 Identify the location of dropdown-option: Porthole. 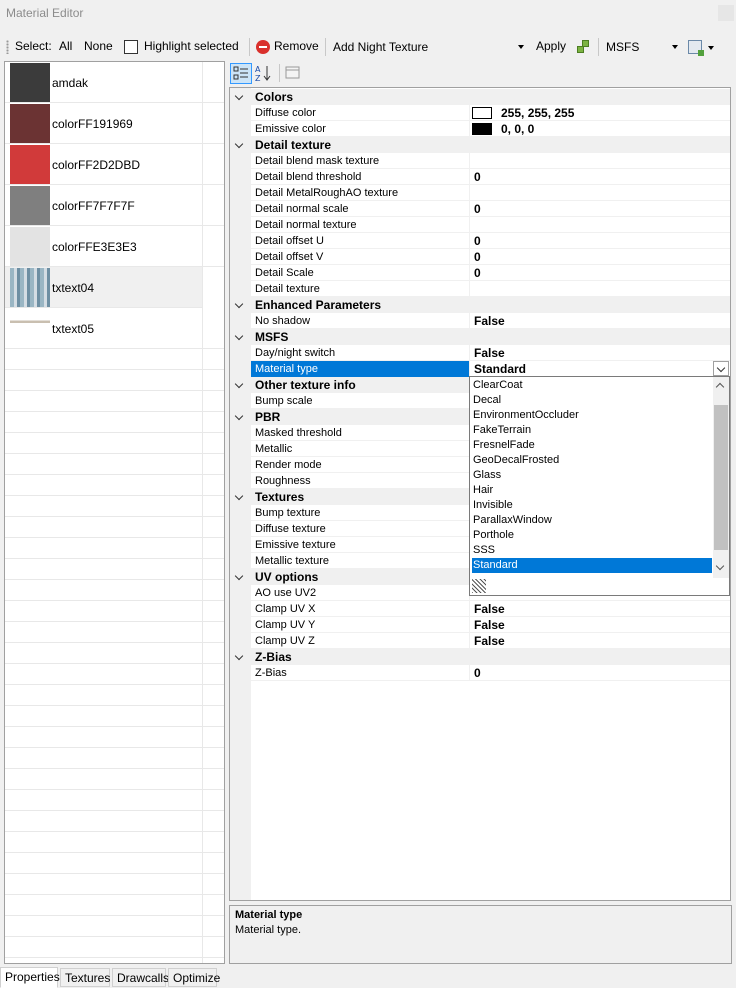
(592, 535).